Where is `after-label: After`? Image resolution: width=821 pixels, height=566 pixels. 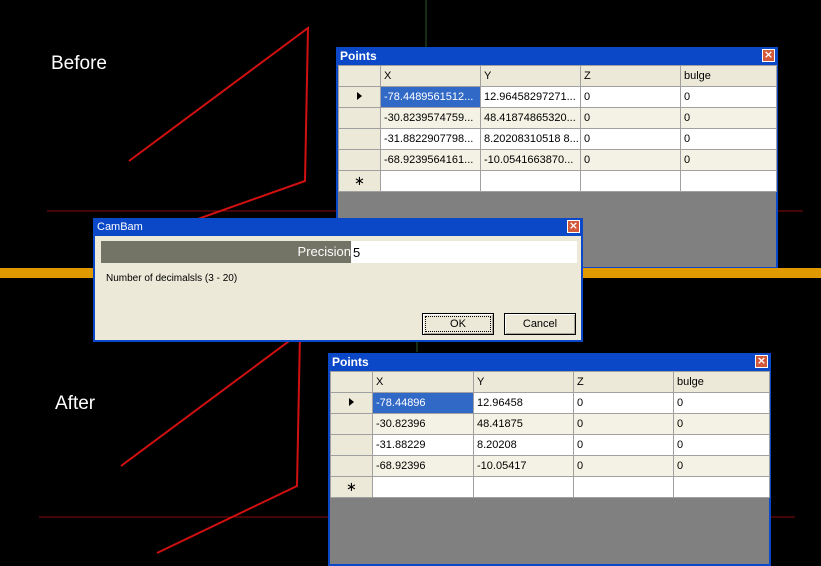
after-label: After is located at coordinates (75, 403).